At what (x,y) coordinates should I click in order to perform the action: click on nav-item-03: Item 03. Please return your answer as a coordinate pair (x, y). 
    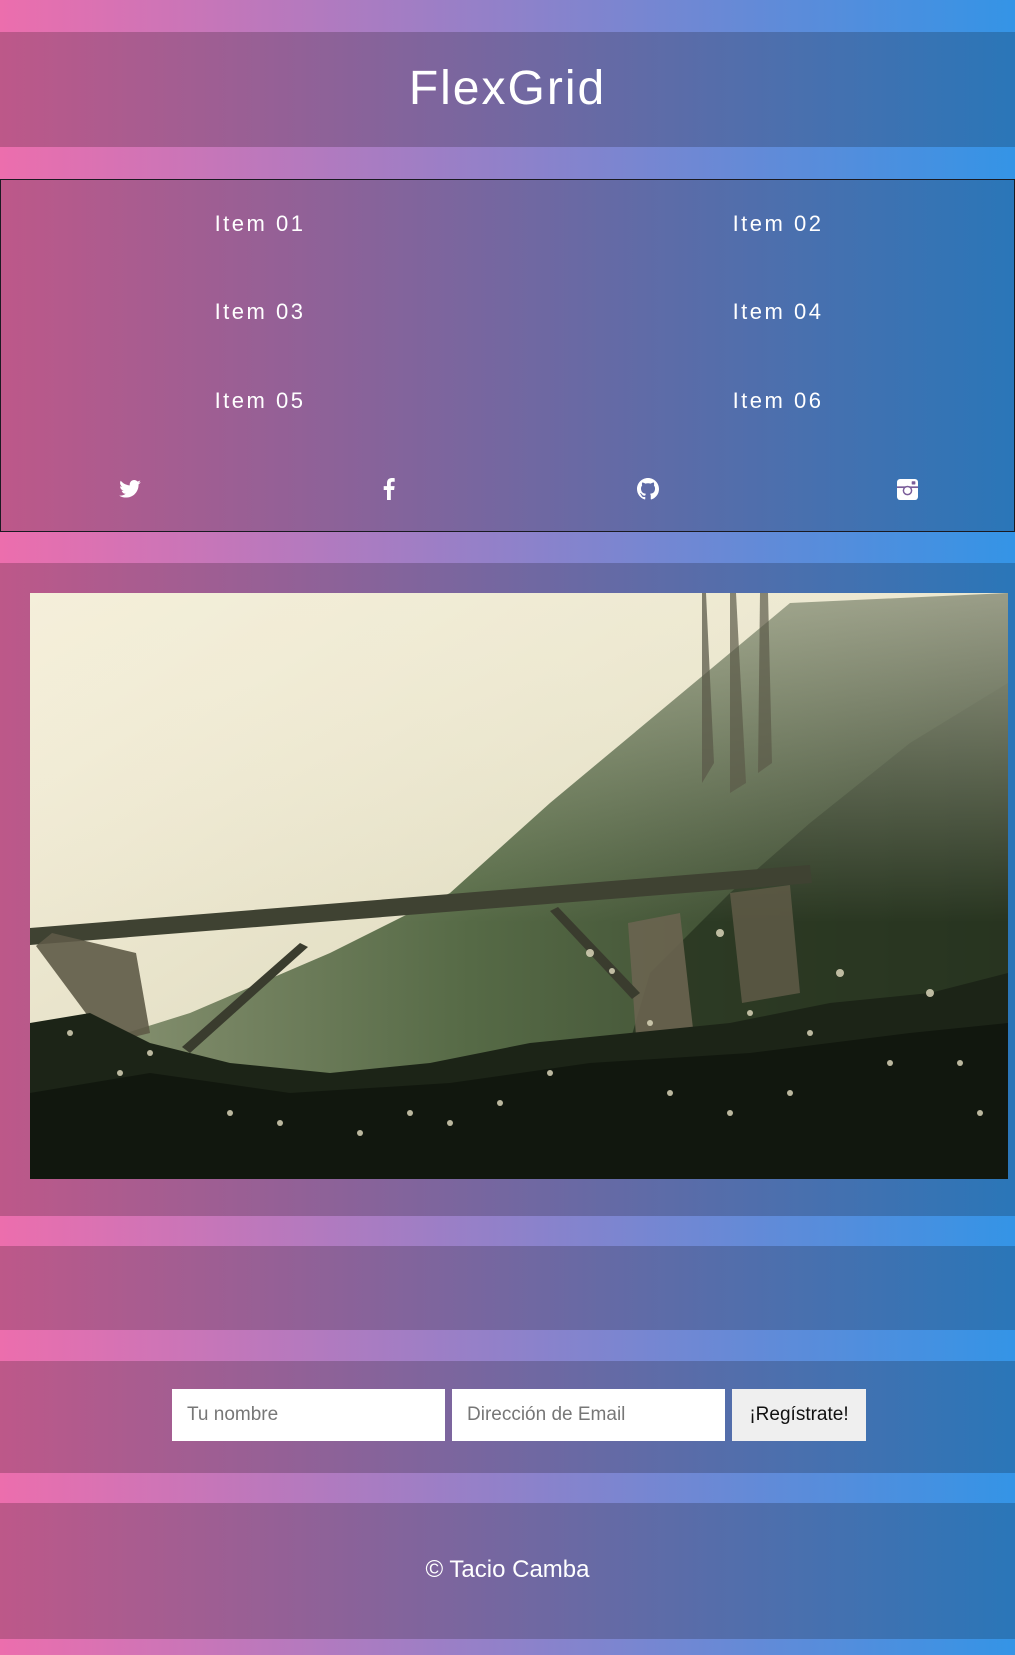
    Looking at the image, I should click on (260, 312).